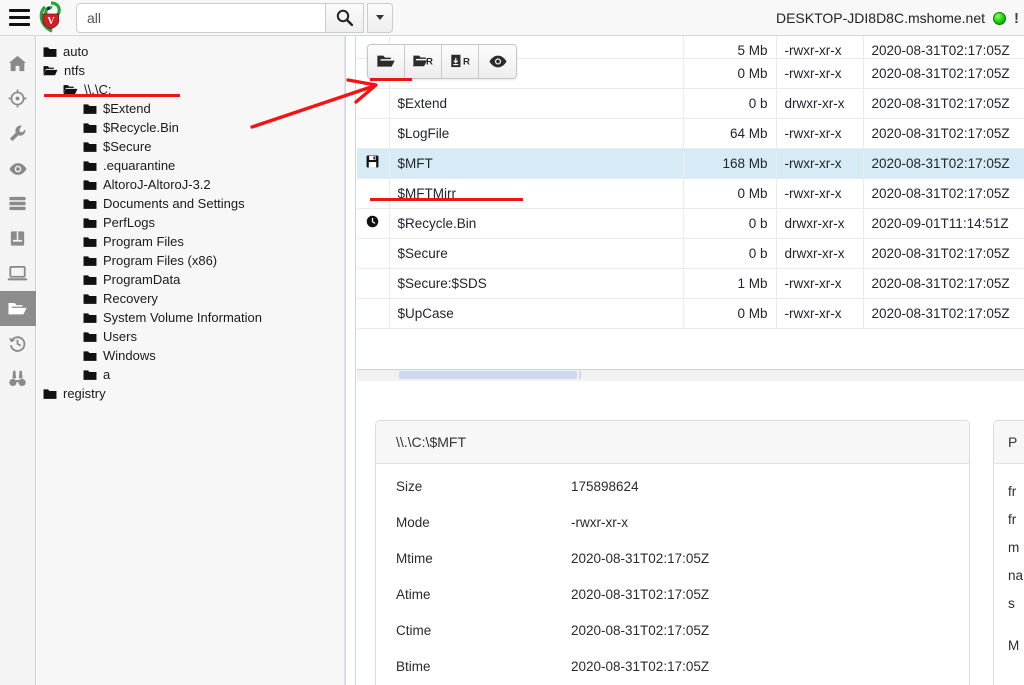 This screenshot has height=685, width=1024. I want to click on svg-text: R, so click(466, 62).